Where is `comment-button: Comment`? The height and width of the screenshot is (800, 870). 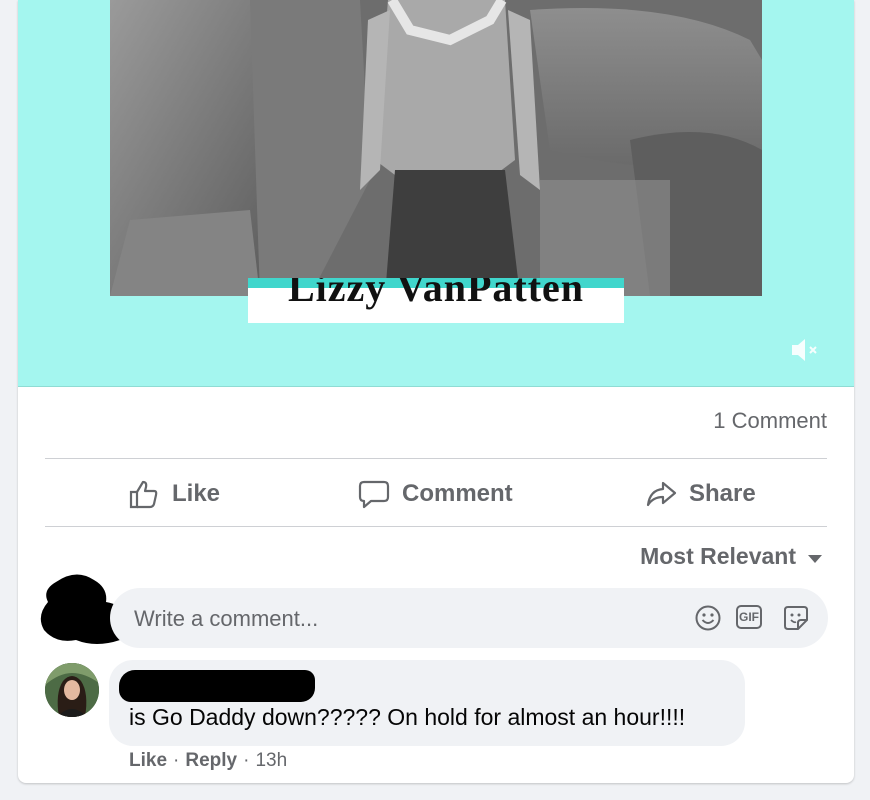 comment-button: Comment is located at coordinates (435, 494).